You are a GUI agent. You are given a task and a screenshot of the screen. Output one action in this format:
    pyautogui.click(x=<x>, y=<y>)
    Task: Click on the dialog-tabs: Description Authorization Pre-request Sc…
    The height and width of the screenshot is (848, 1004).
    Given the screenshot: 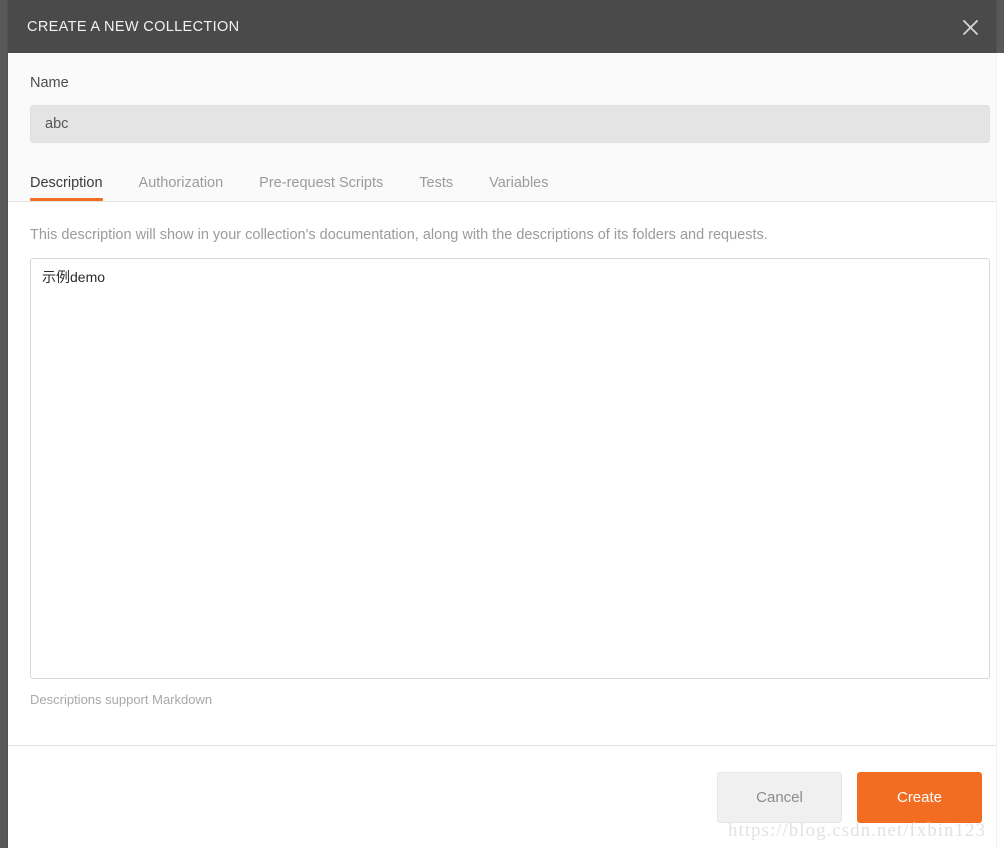 What is the action you would take?
    pyautogui.click(x=502, y=182)
    